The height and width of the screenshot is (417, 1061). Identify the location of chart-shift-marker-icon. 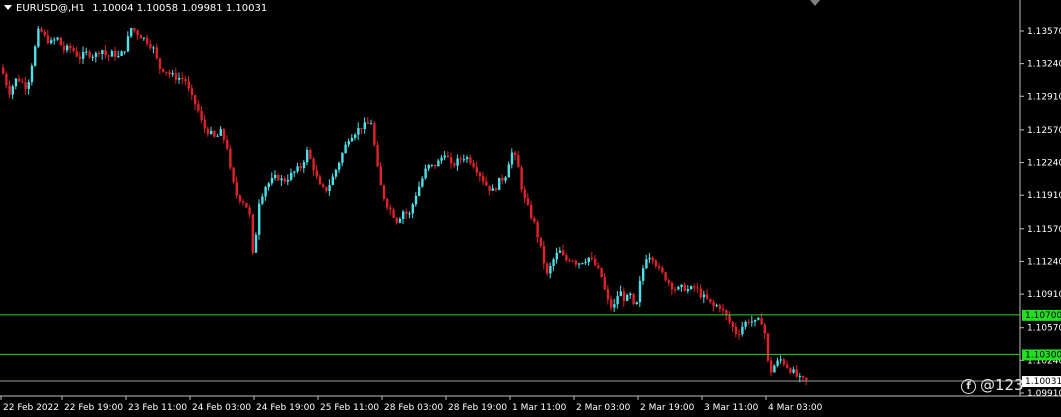
(815, 3).